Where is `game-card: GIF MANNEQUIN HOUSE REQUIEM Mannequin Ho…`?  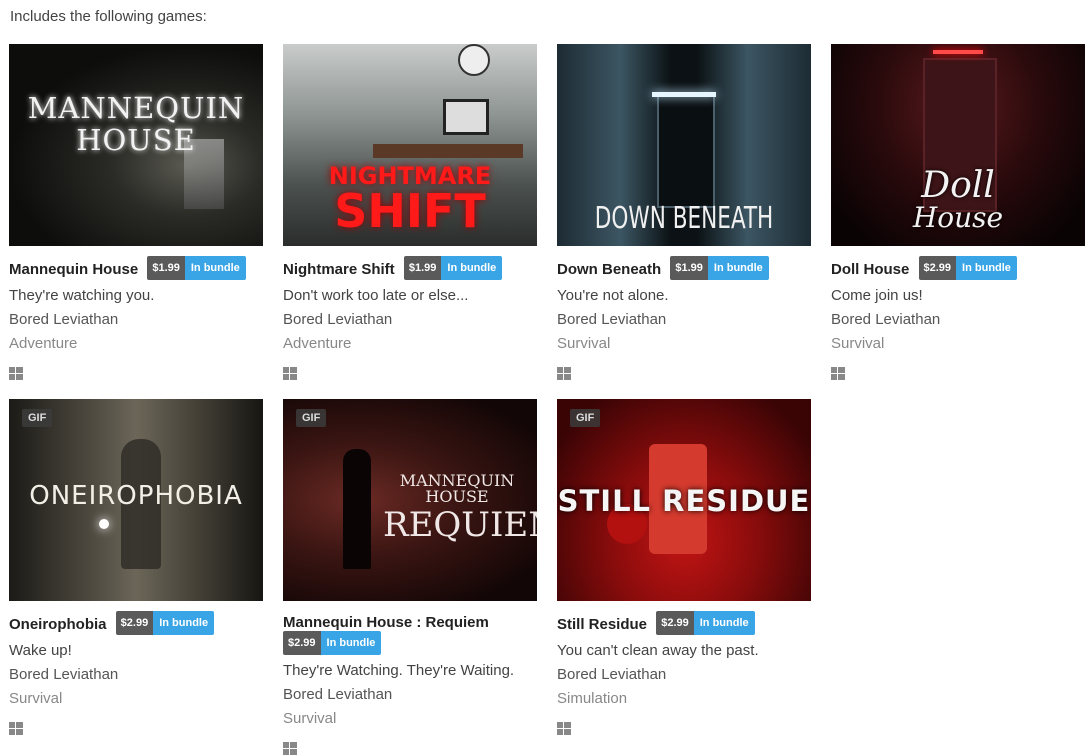 game-card: GIF MANNEQUIN HOUSE REQUIEM Mannequin Ho… is located at coordinates (410, 577).